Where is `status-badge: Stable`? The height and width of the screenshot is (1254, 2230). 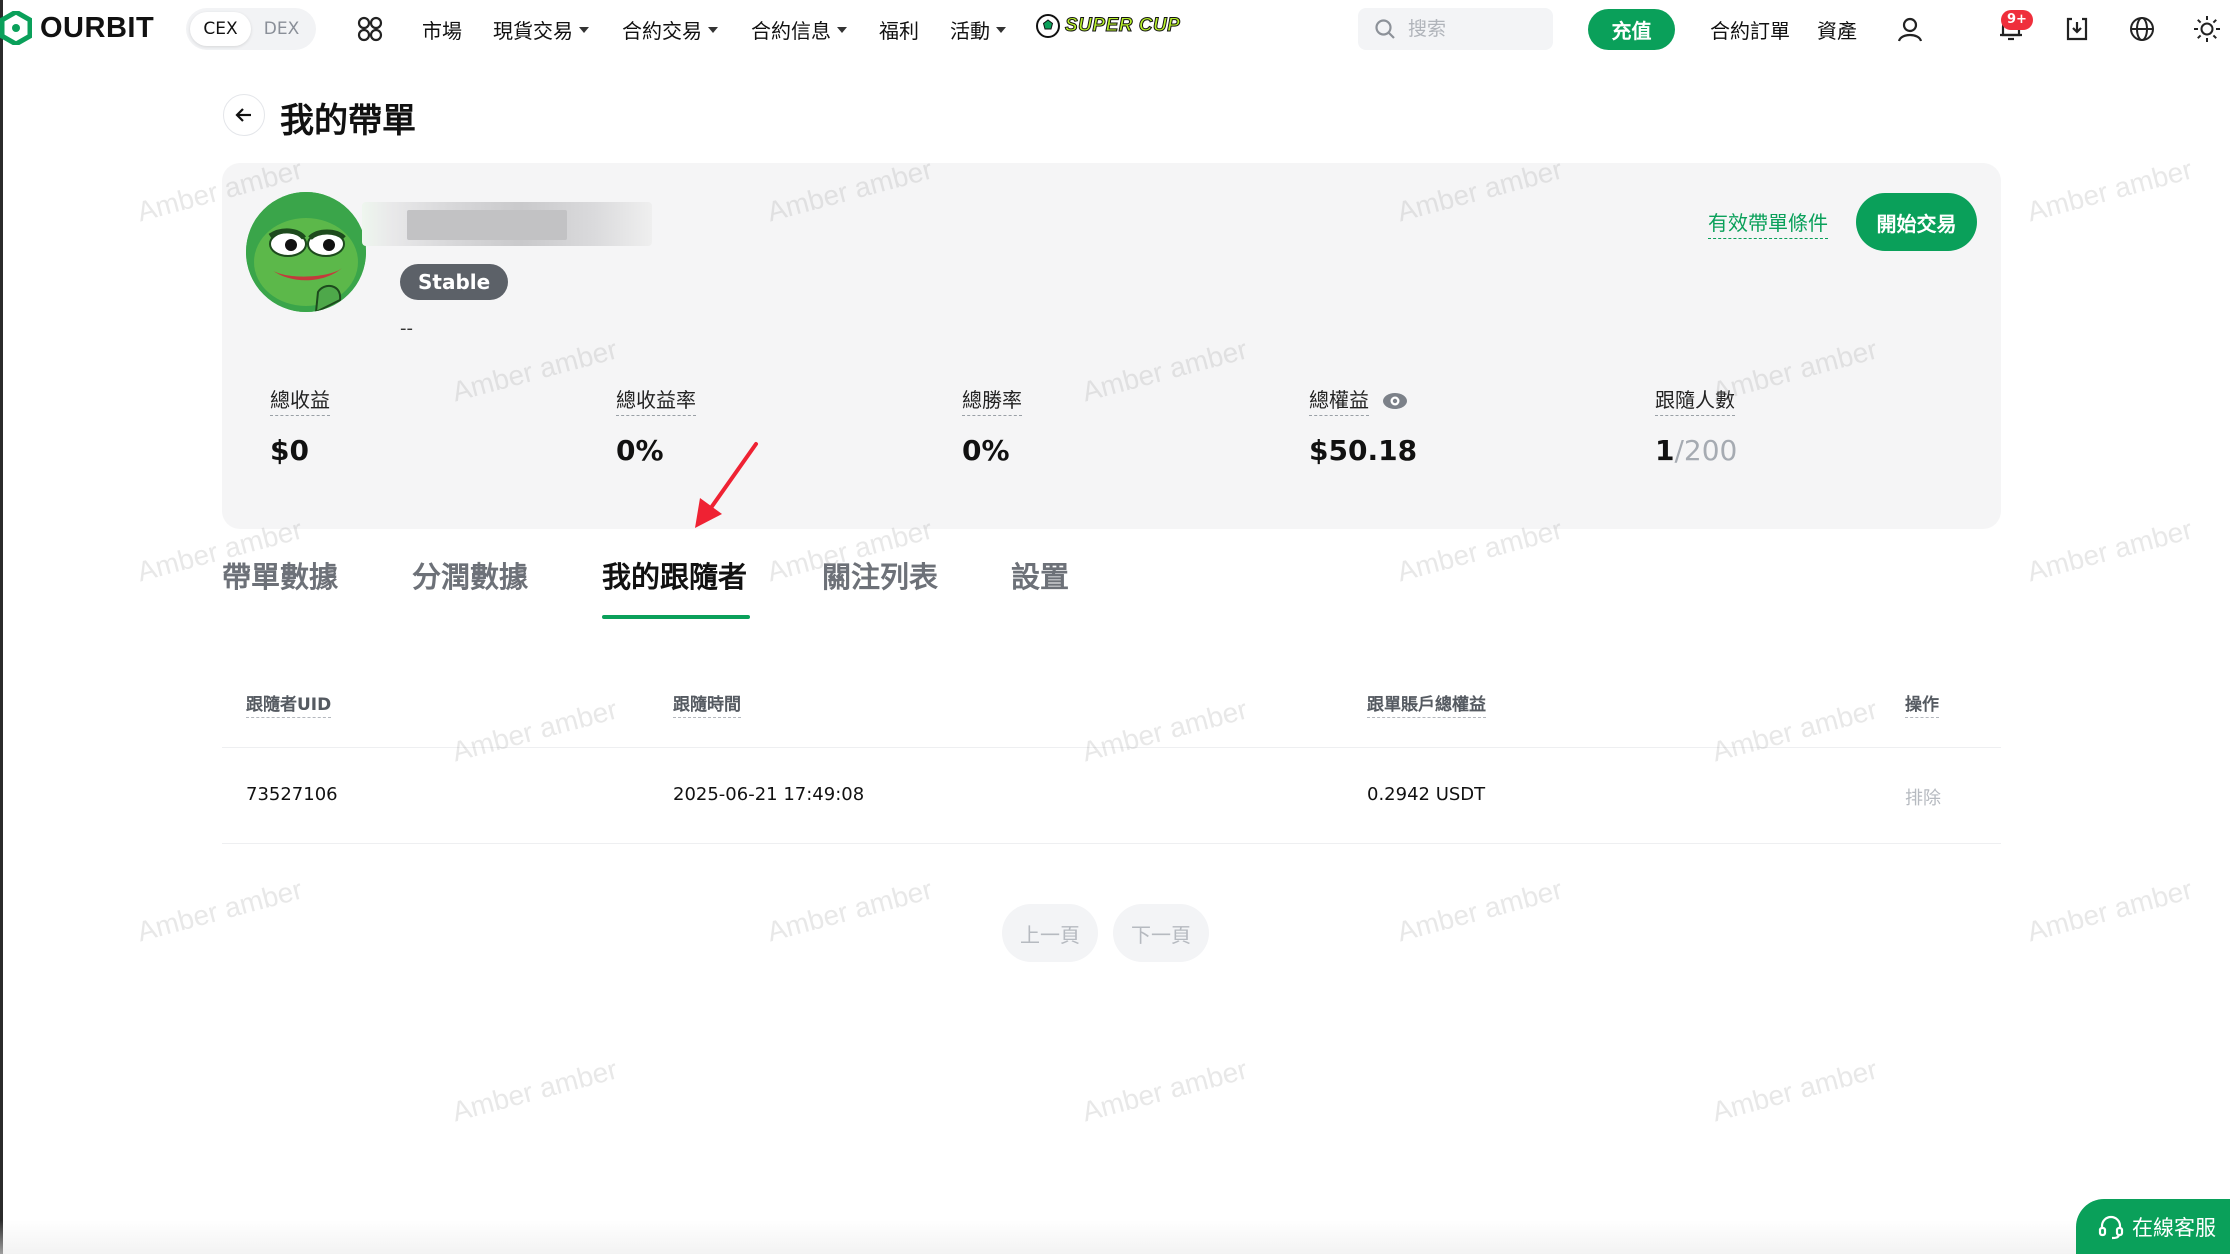 status-badge: Stable is located at coordinates (454, 282).